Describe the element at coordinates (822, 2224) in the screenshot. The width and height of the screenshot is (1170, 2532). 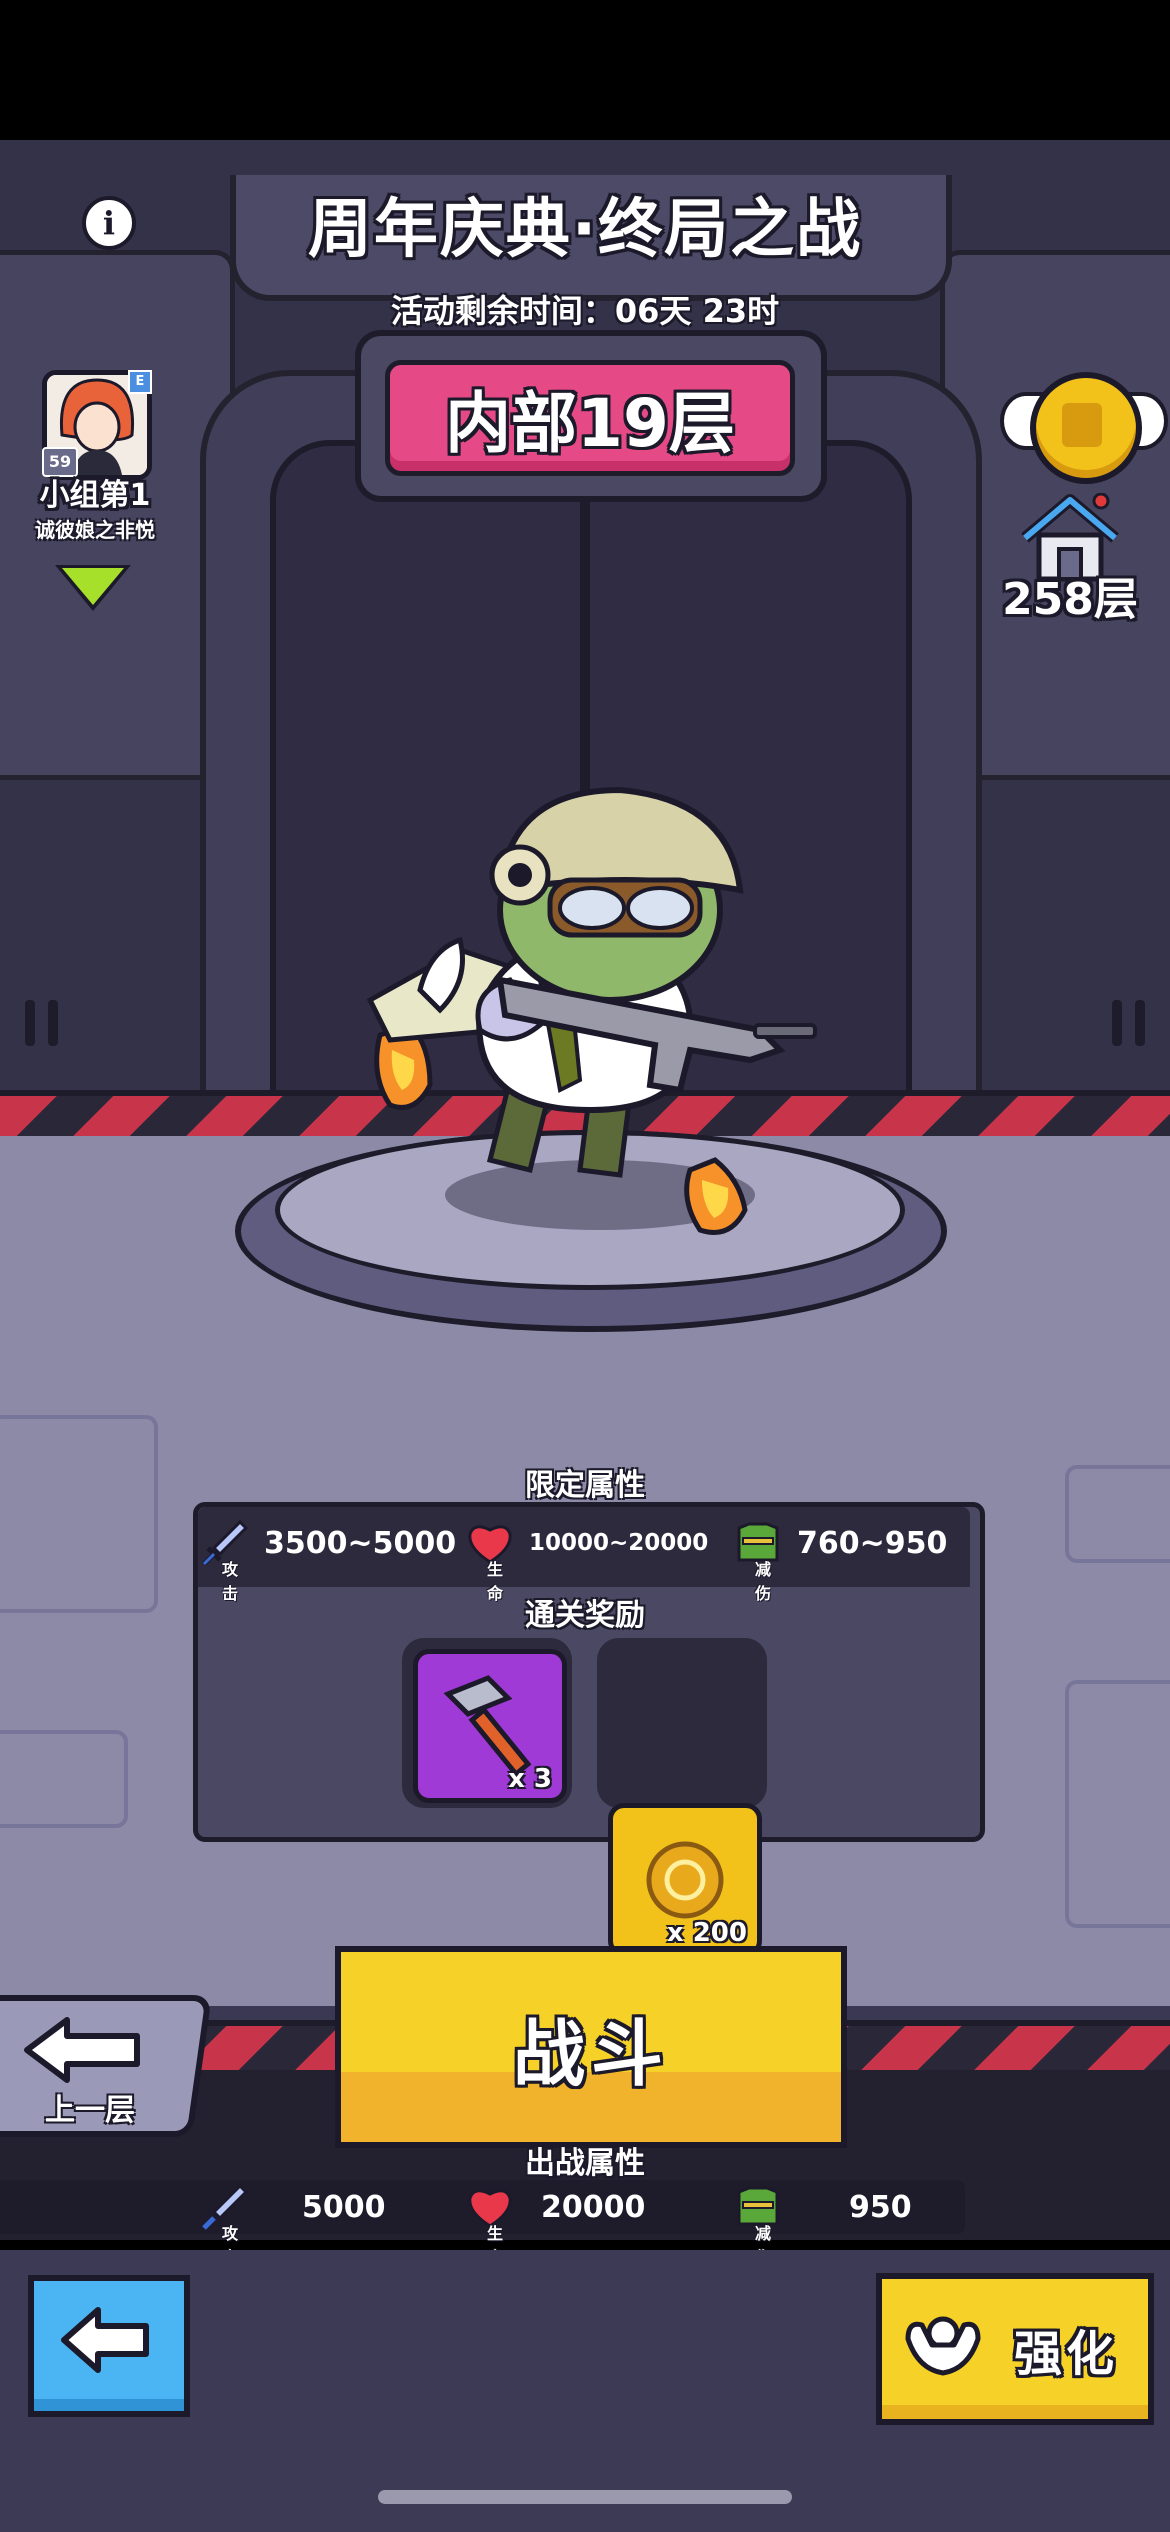
I see `battle-defense-stat: 减伤 950` at that location.